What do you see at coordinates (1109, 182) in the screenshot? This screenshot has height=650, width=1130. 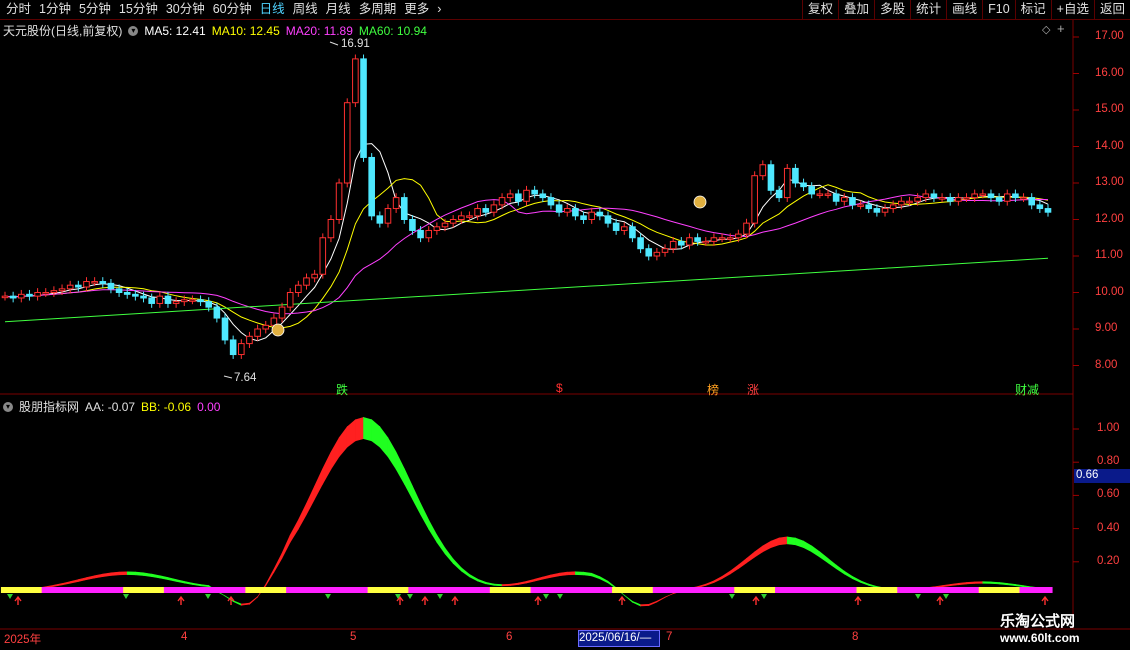 I see `price-tick-label: 13.00` at bounding box center [1109, 182].